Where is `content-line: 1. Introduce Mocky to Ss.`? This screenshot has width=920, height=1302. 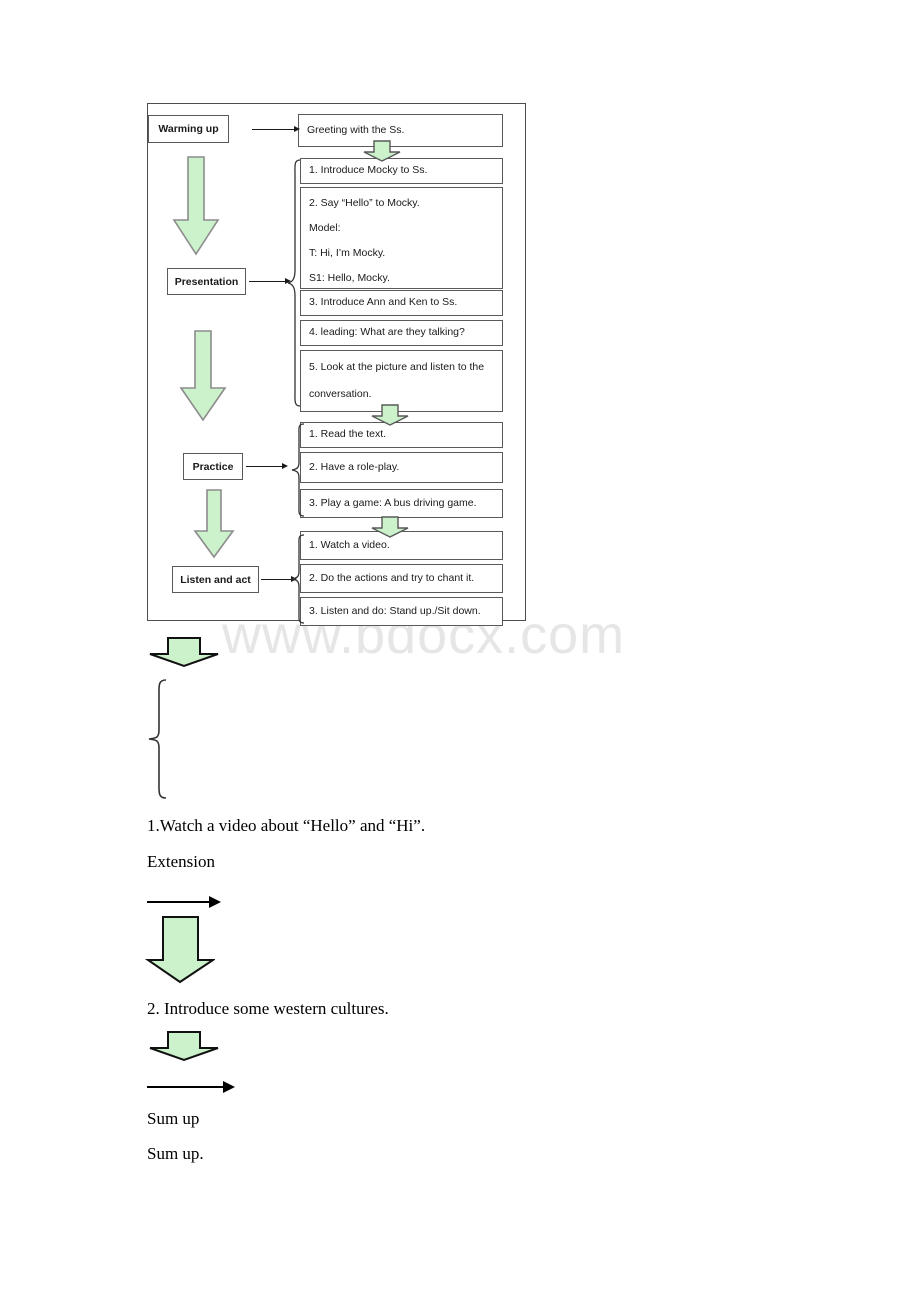 content-line: 1. Introduce Mocky to Ss. is located at coordinates (368, 170).